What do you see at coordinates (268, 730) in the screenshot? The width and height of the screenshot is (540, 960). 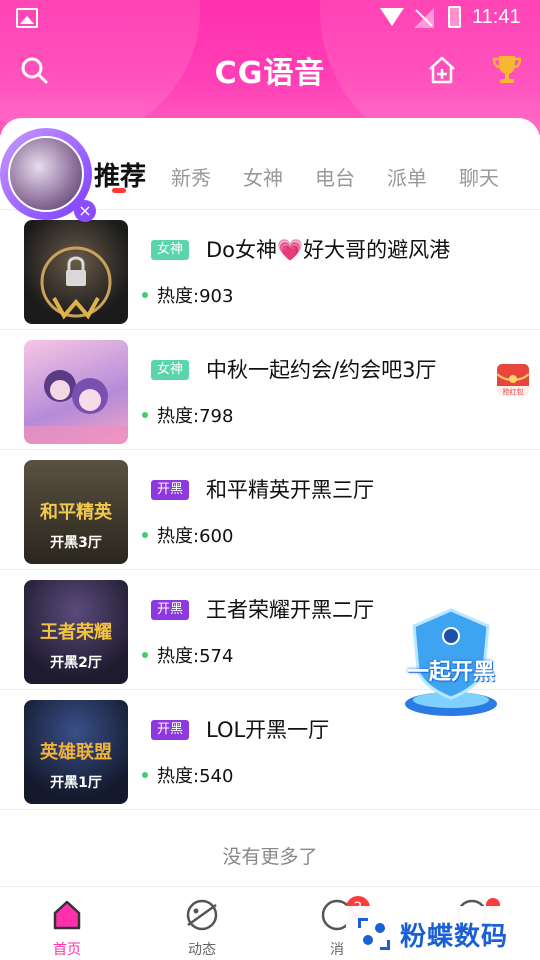 I see `room-name: LOL开黑一厅` at bounding box center [268, 730].